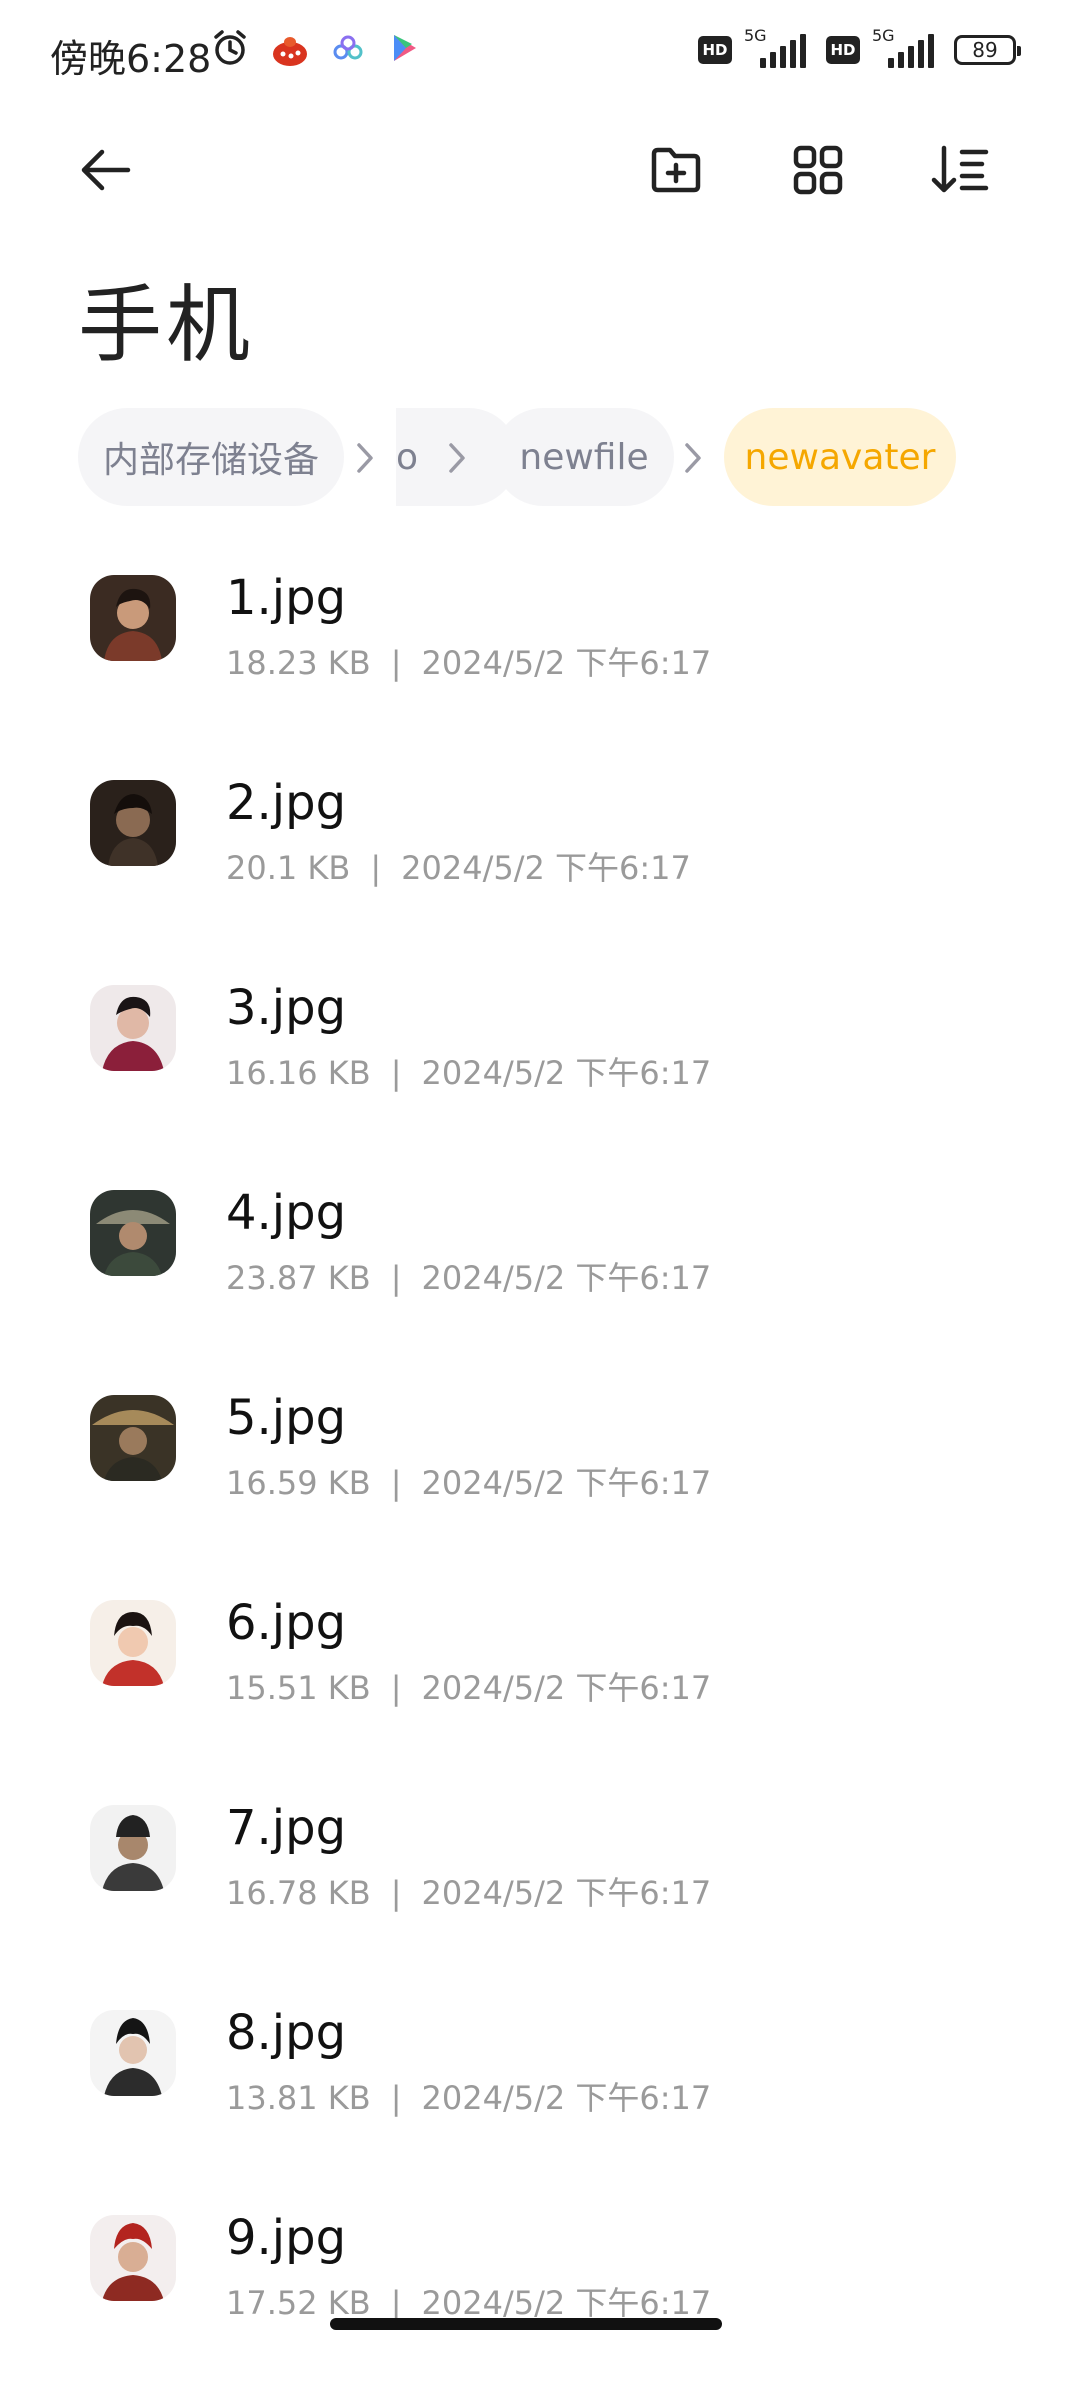 The width and height of the screenshot is (1080, 2405). What do you see at coordinates (286, 1213) in the screenshot?
I see `file-name: 4.jpg` at bounding box center [286, 1213].